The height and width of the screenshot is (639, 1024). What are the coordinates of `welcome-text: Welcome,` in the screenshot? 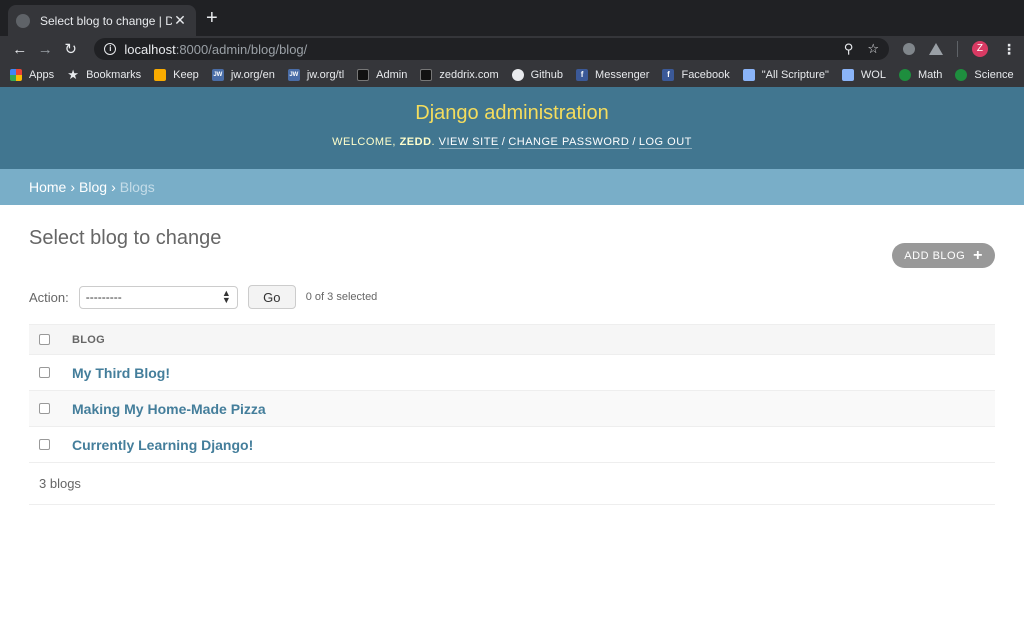 It's located at (364, 142).